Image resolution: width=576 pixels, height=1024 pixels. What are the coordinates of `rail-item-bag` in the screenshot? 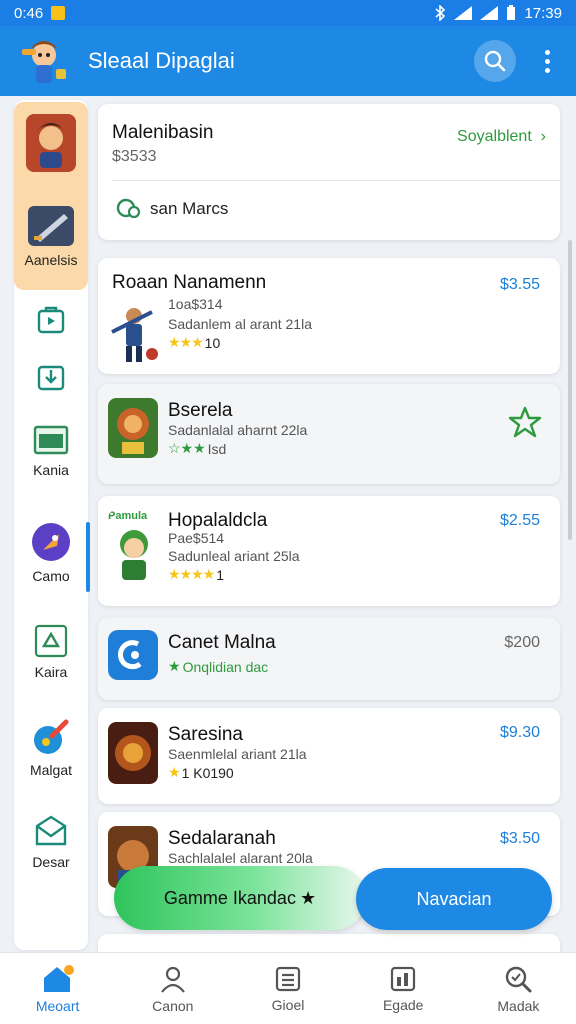 It's located at (51, 319).